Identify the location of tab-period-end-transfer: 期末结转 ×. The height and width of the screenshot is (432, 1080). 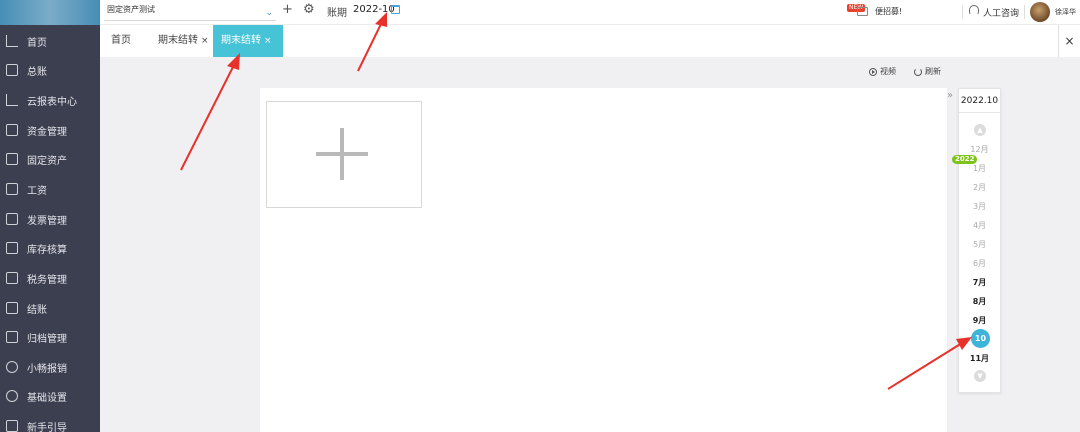
(183, 41).